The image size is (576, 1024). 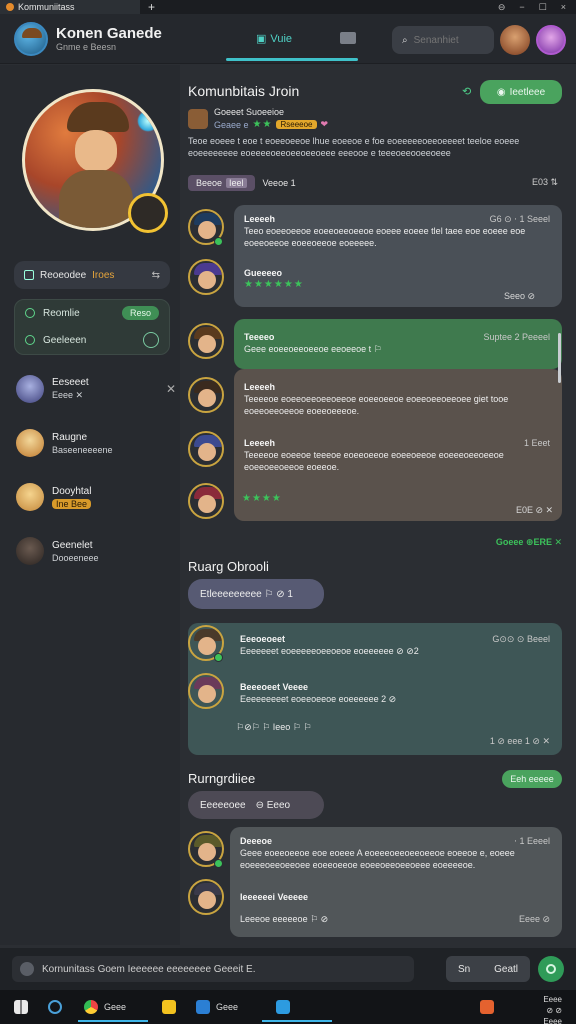 I want to click on message-body: Leeeoe eeeeeoe ⚐ ⊘, so click(x=284, y=919).